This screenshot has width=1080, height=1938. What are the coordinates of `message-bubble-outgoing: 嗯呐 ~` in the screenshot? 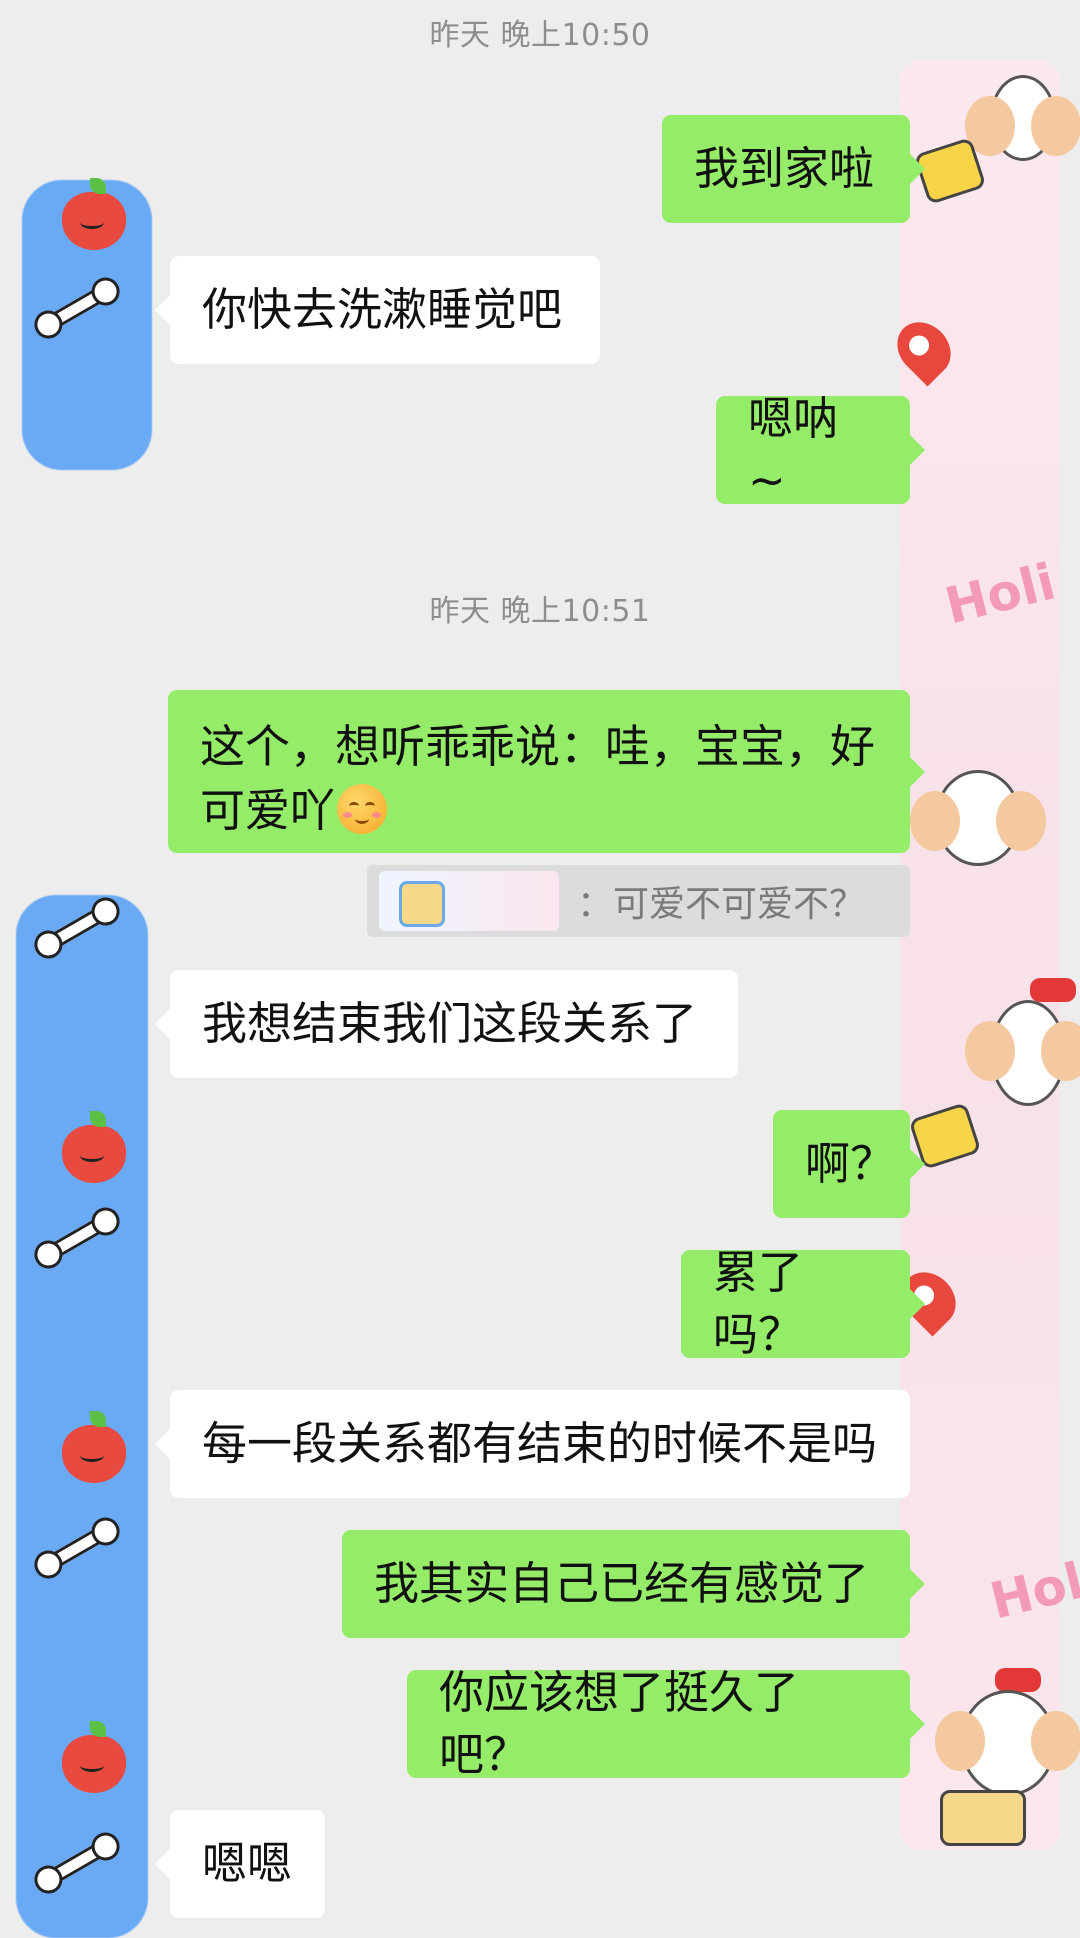 It's located at (820, 449).